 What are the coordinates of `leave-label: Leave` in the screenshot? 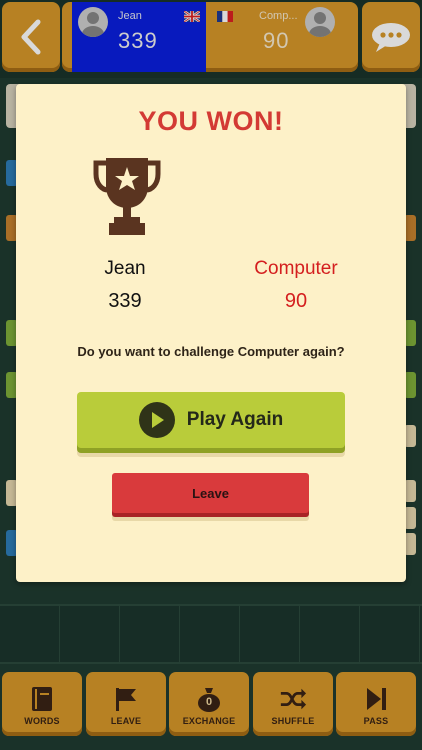 It's located at (210, 493).